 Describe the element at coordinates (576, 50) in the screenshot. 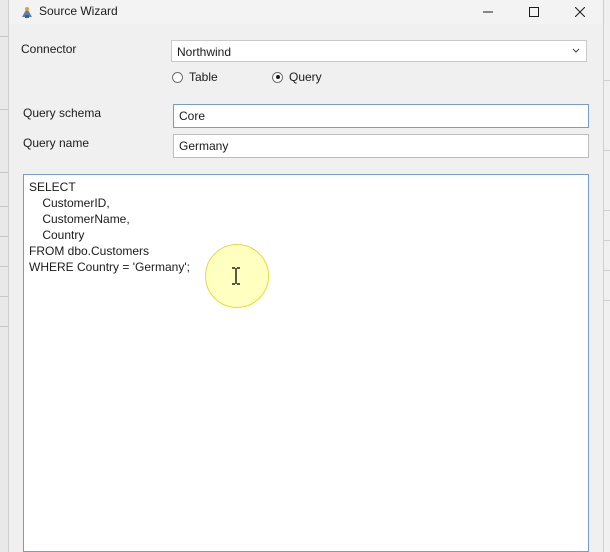

I see `chevron-down-icon` at that location.